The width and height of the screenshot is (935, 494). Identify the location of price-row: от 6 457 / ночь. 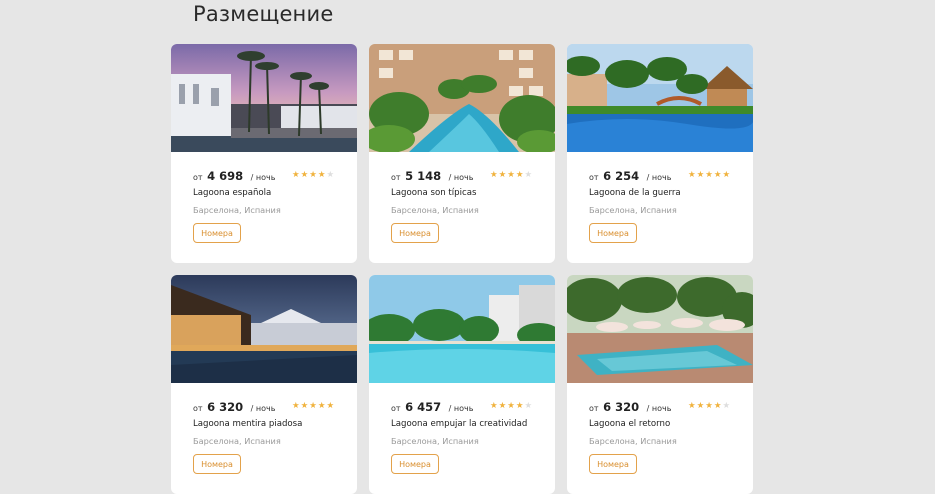
(432, 407).